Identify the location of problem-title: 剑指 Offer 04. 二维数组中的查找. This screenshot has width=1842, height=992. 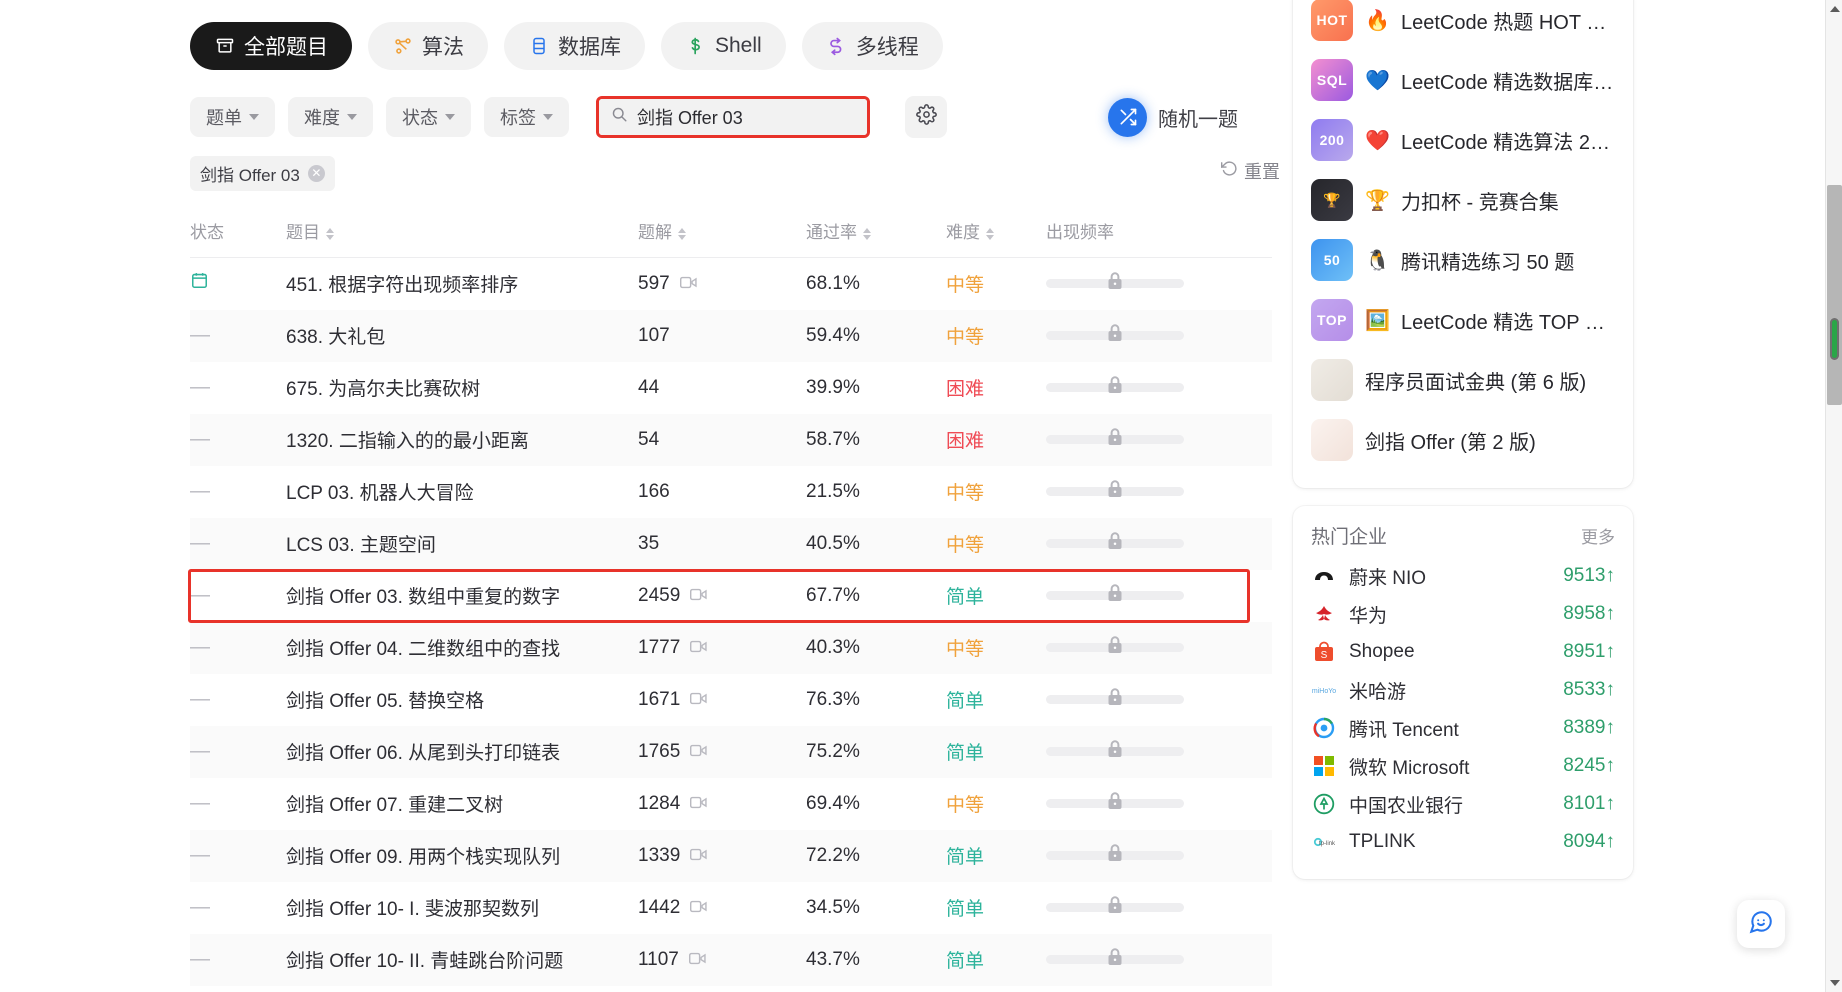
(462, 647).